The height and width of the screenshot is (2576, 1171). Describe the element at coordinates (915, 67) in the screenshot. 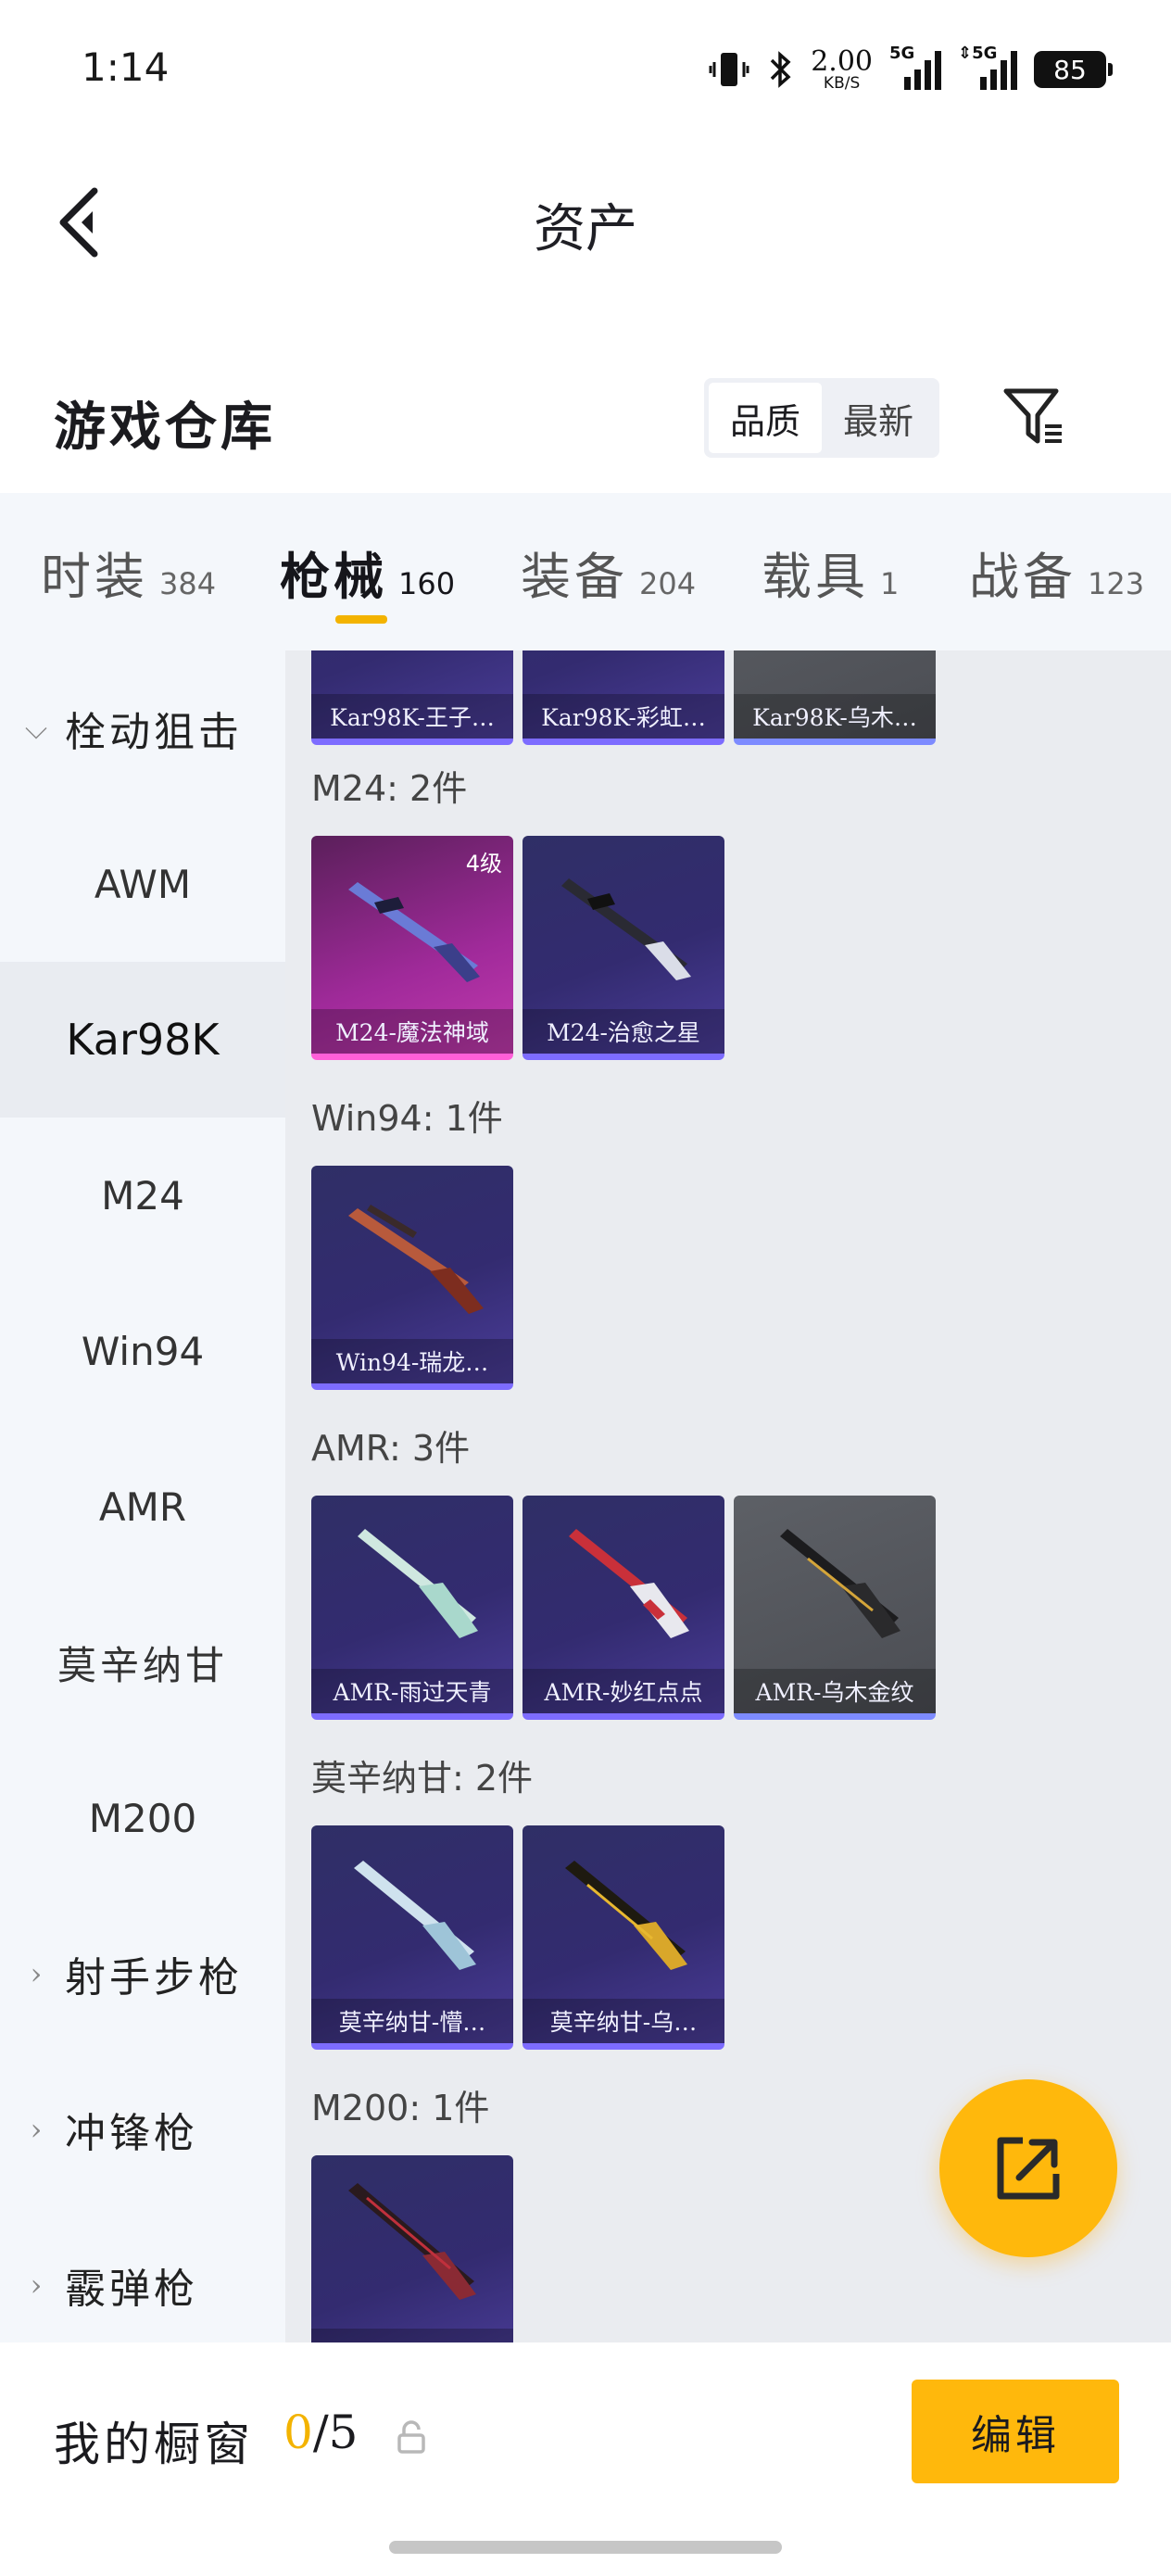

I see `signal-1-icon: 5G` at that location.